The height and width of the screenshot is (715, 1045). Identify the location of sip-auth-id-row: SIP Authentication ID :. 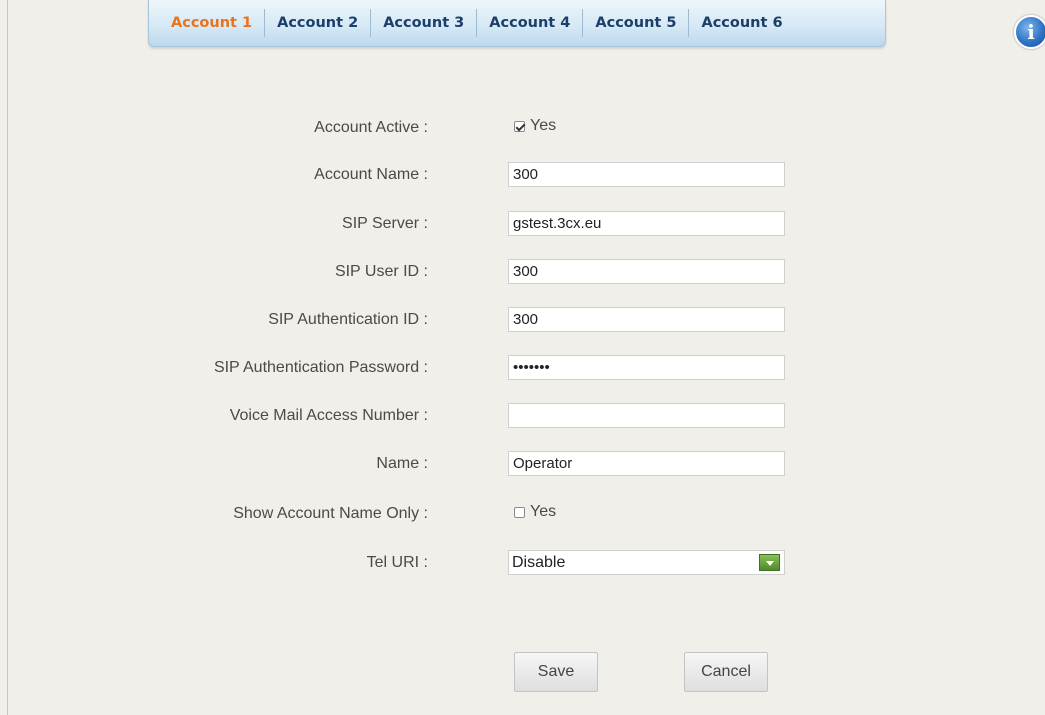
(522, 322).